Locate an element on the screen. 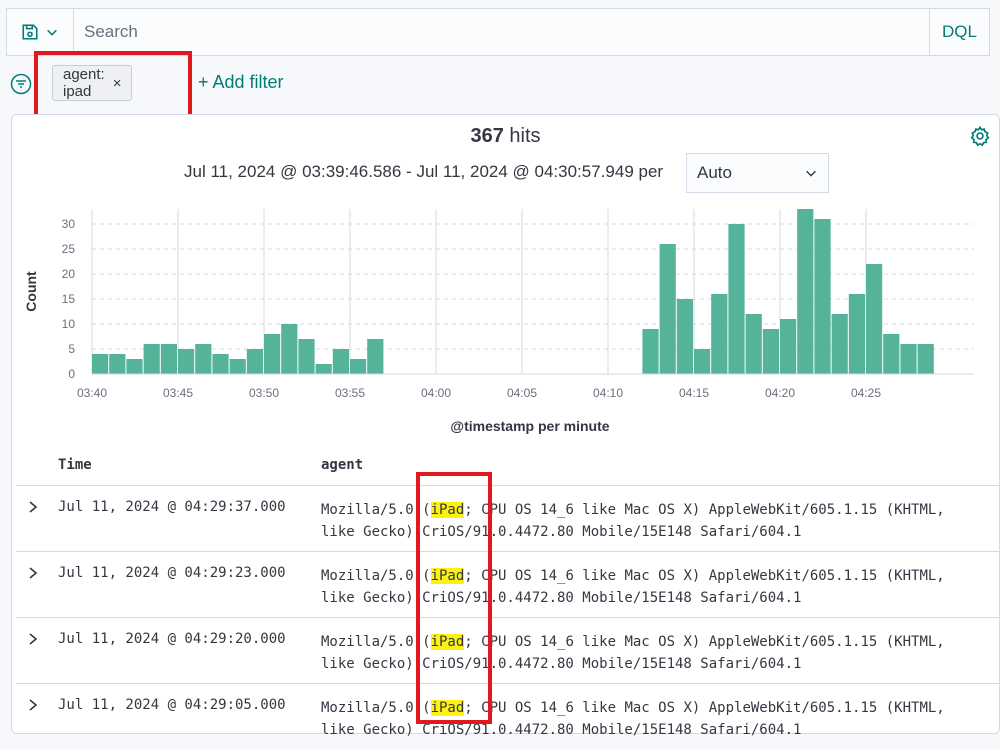  query-bar: DQL is located at coordinates (498, 32).